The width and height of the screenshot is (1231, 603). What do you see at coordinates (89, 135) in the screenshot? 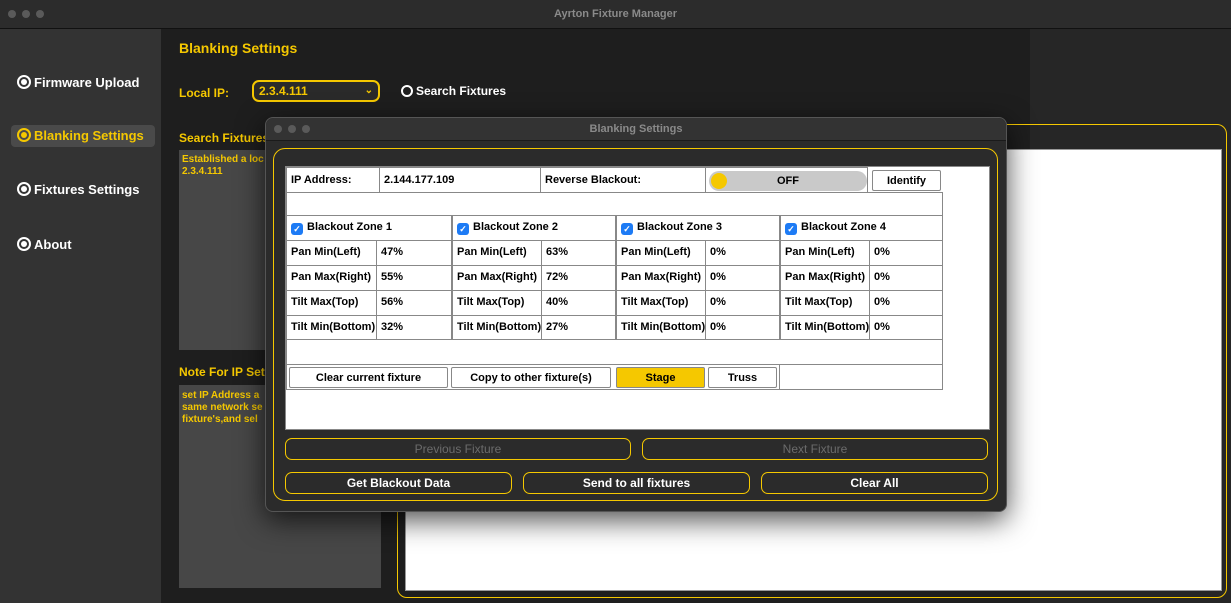
I see `sidebar-item-label: Blanking Settings` at bounding box center [89, 135].